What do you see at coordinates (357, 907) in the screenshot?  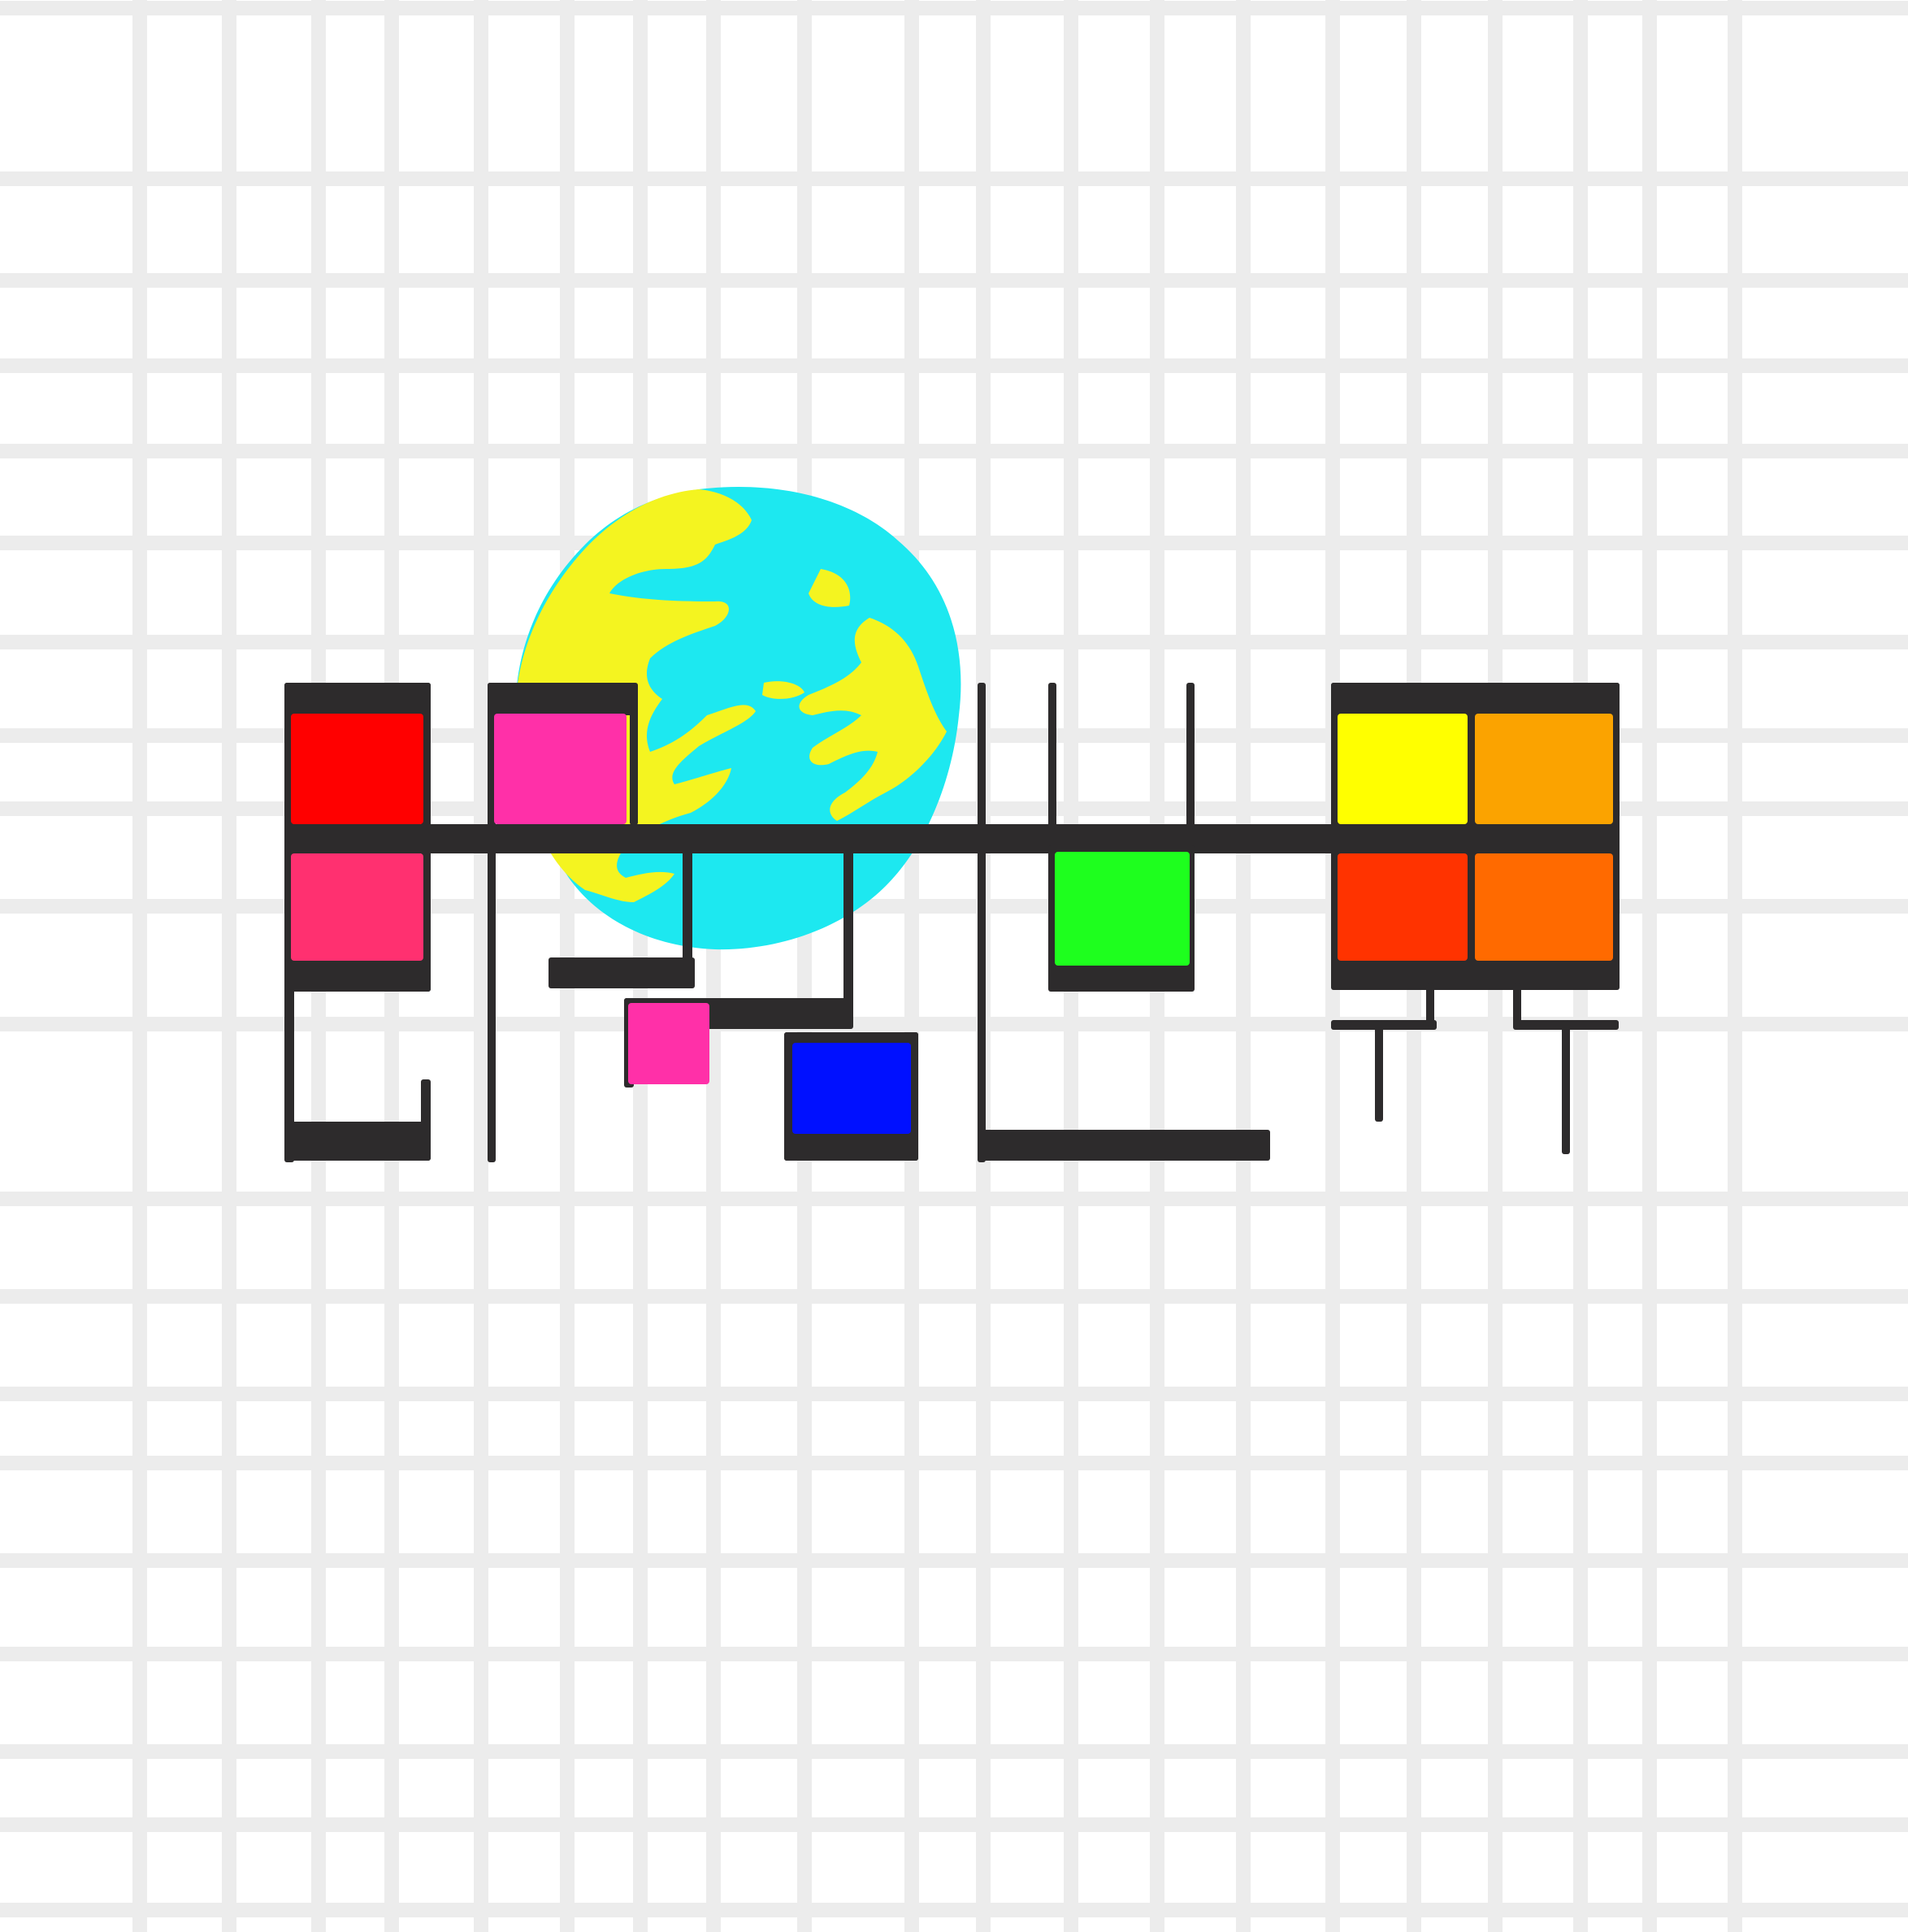 I see `tile-rose` at bounding box center [357, 907].